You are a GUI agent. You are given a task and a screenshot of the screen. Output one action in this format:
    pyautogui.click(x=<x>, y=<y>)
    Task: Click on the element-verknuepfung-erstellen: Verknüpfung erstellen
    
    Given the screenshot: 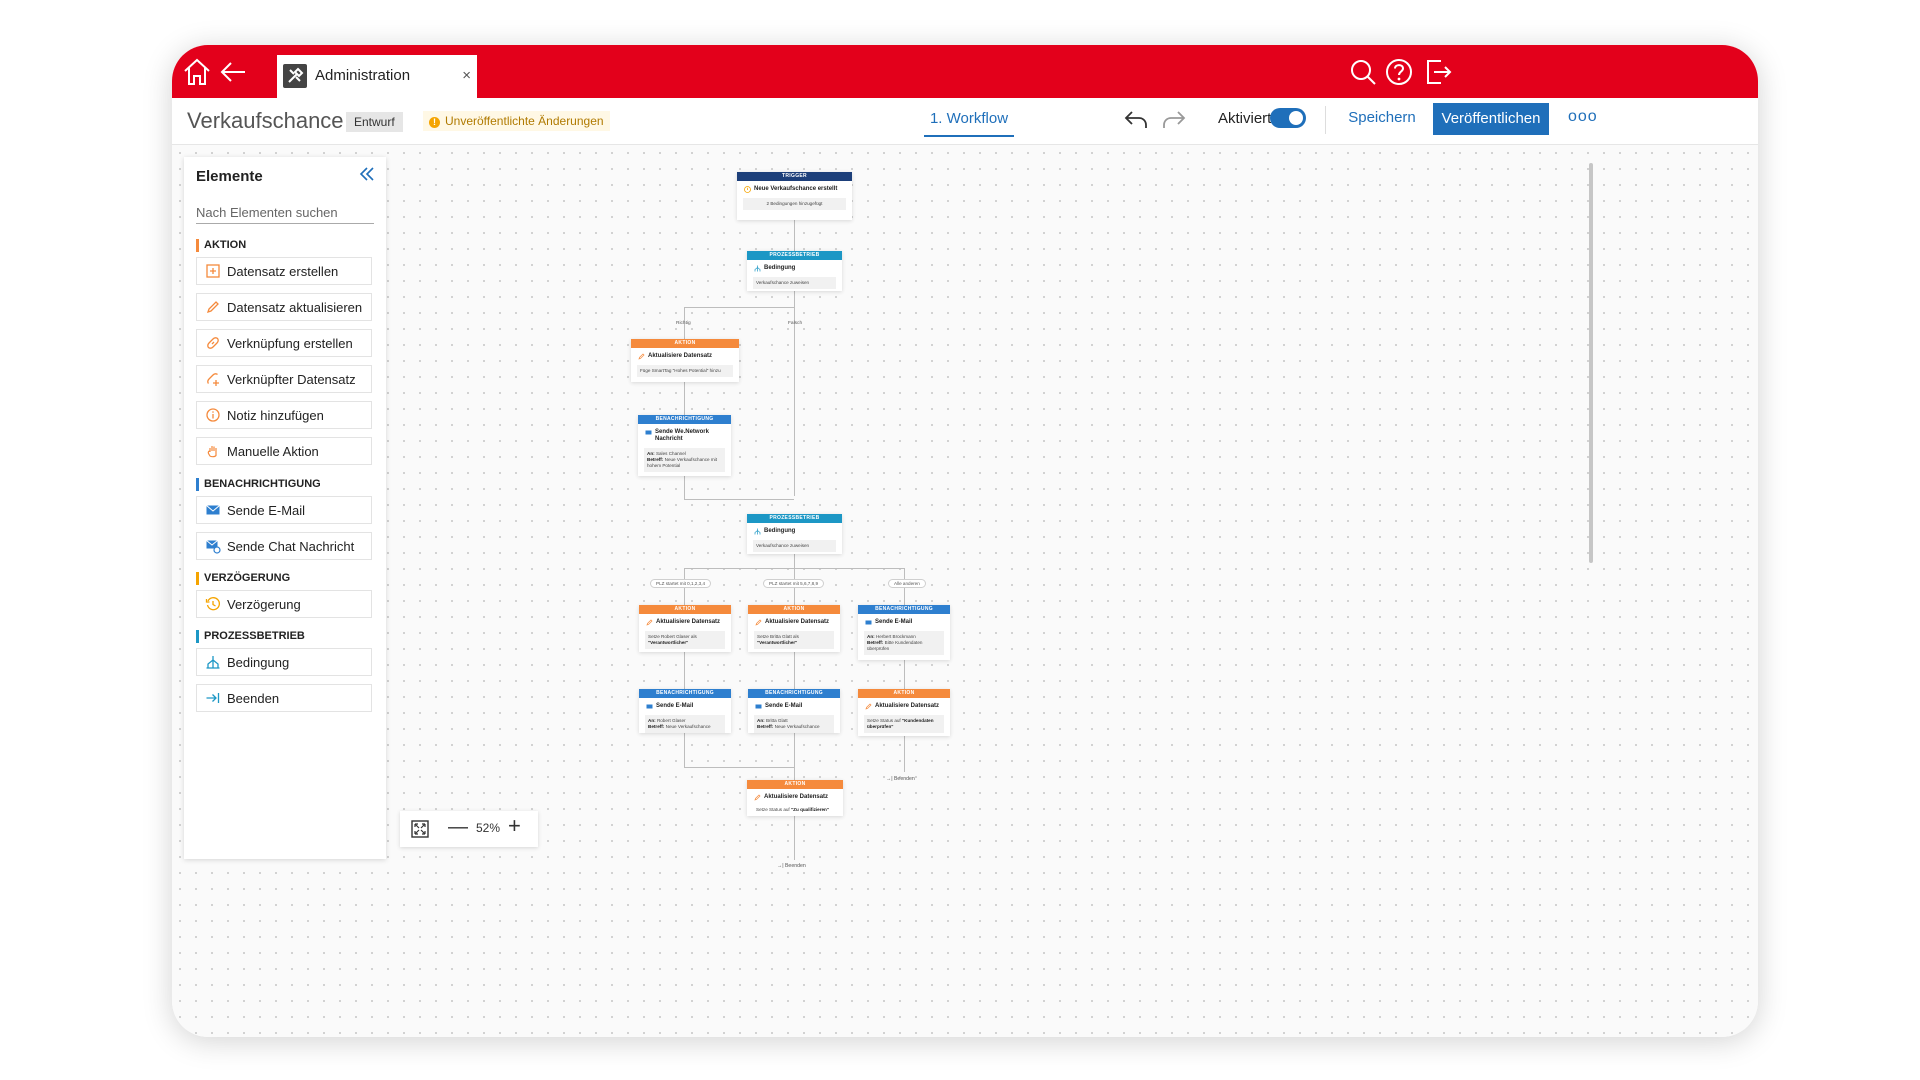 What is the action you would take?
    pyautogui.click(x=284, y=343)
    